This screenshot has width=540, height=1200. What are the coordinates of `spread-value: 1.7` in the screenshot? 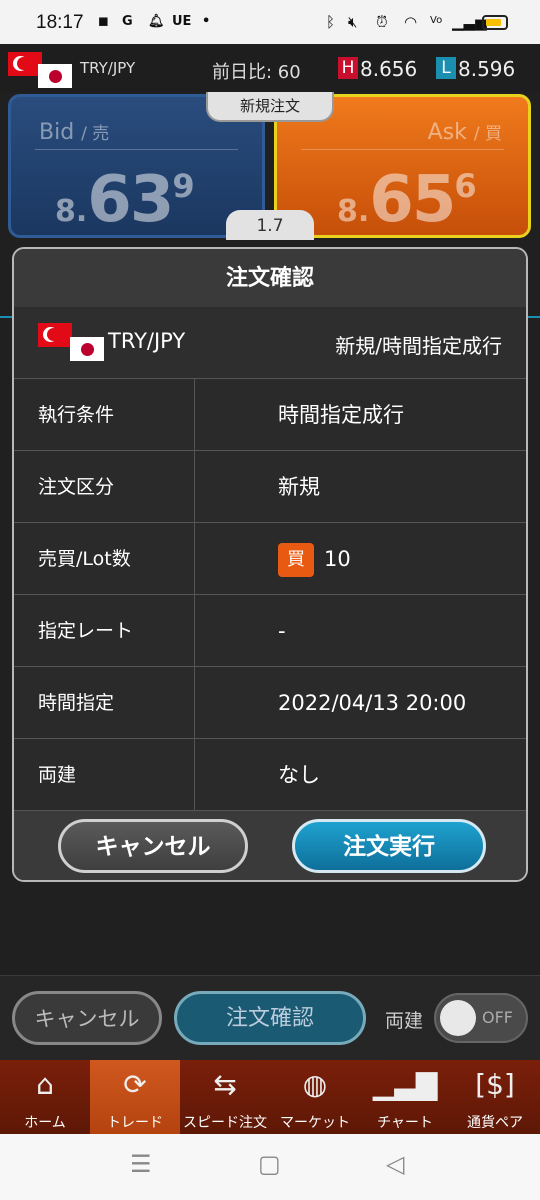 It's located at (270, 225).